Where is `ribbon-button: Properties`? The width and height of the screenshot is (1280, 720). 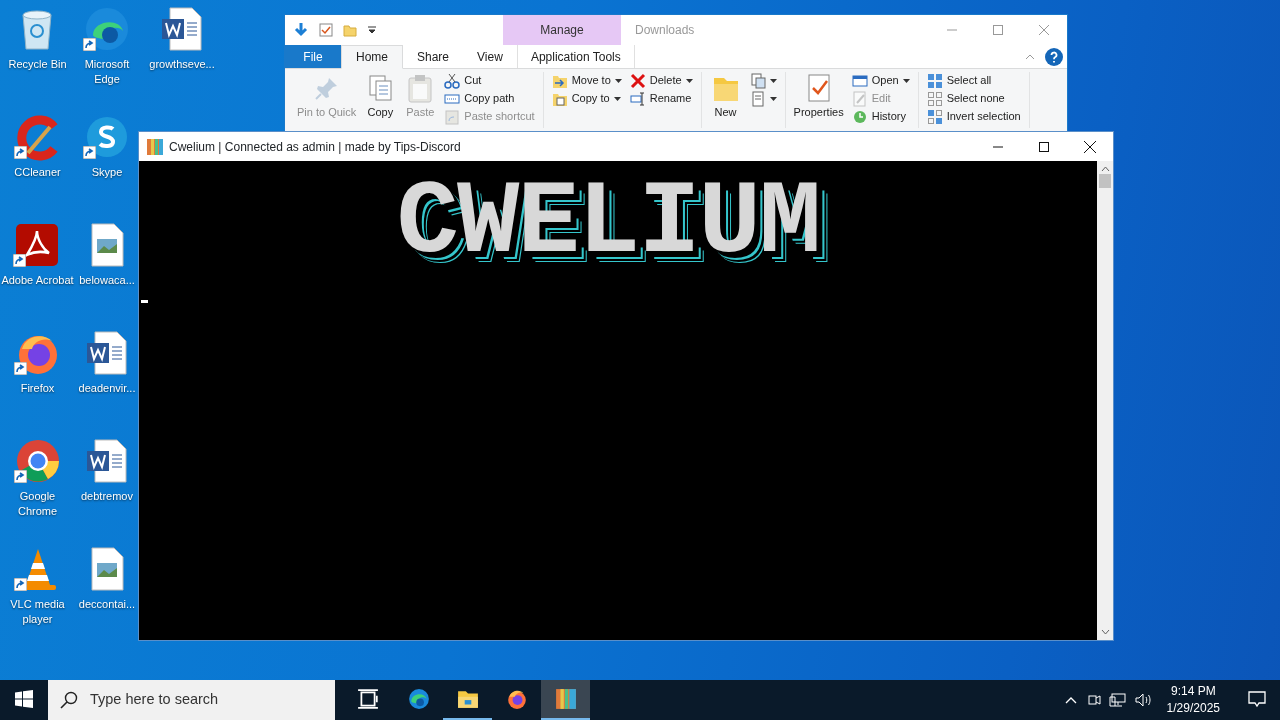
ribbon-button: Properties is located at coordinates (818, 95).